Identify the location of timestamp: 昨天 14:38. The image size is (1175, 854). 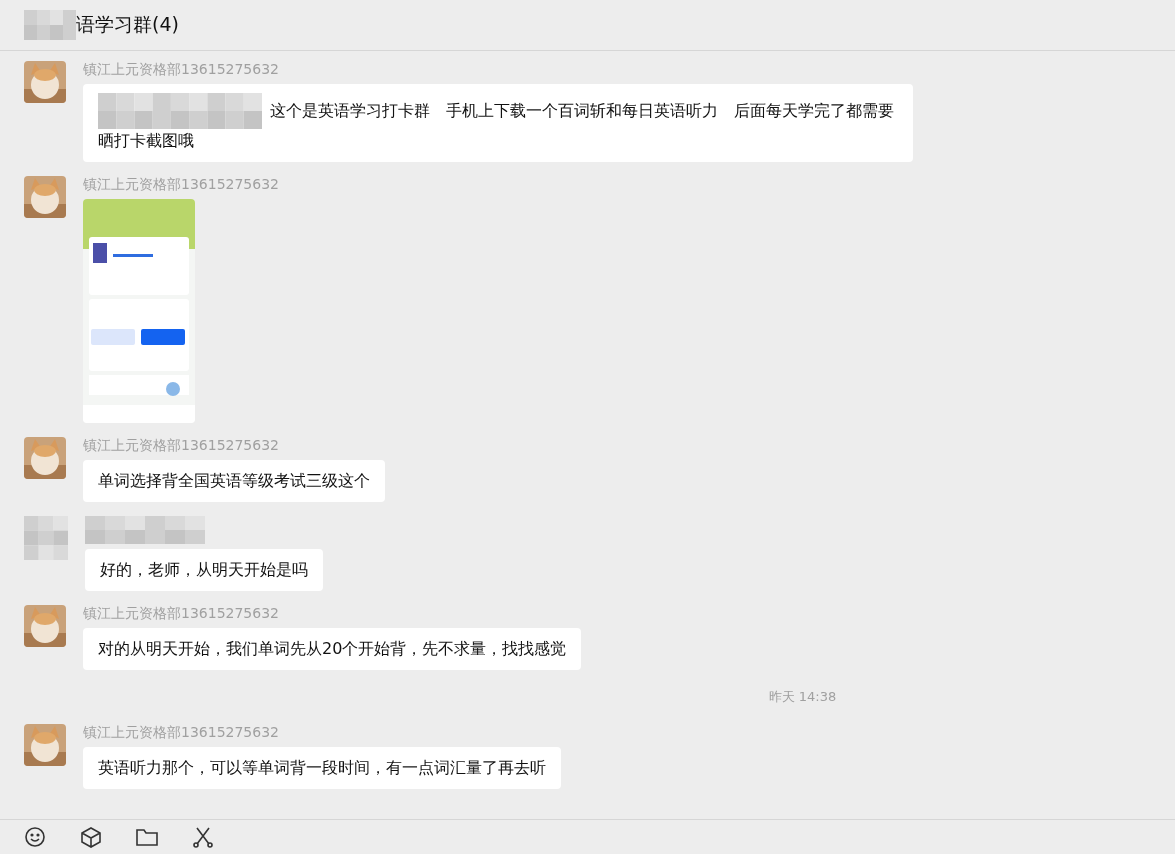
(802, 697).